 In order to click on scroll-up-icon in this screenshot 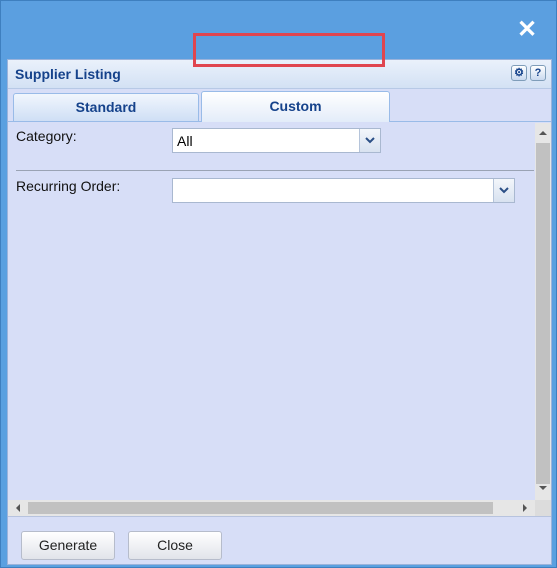, I will do `click(543, 133)`.